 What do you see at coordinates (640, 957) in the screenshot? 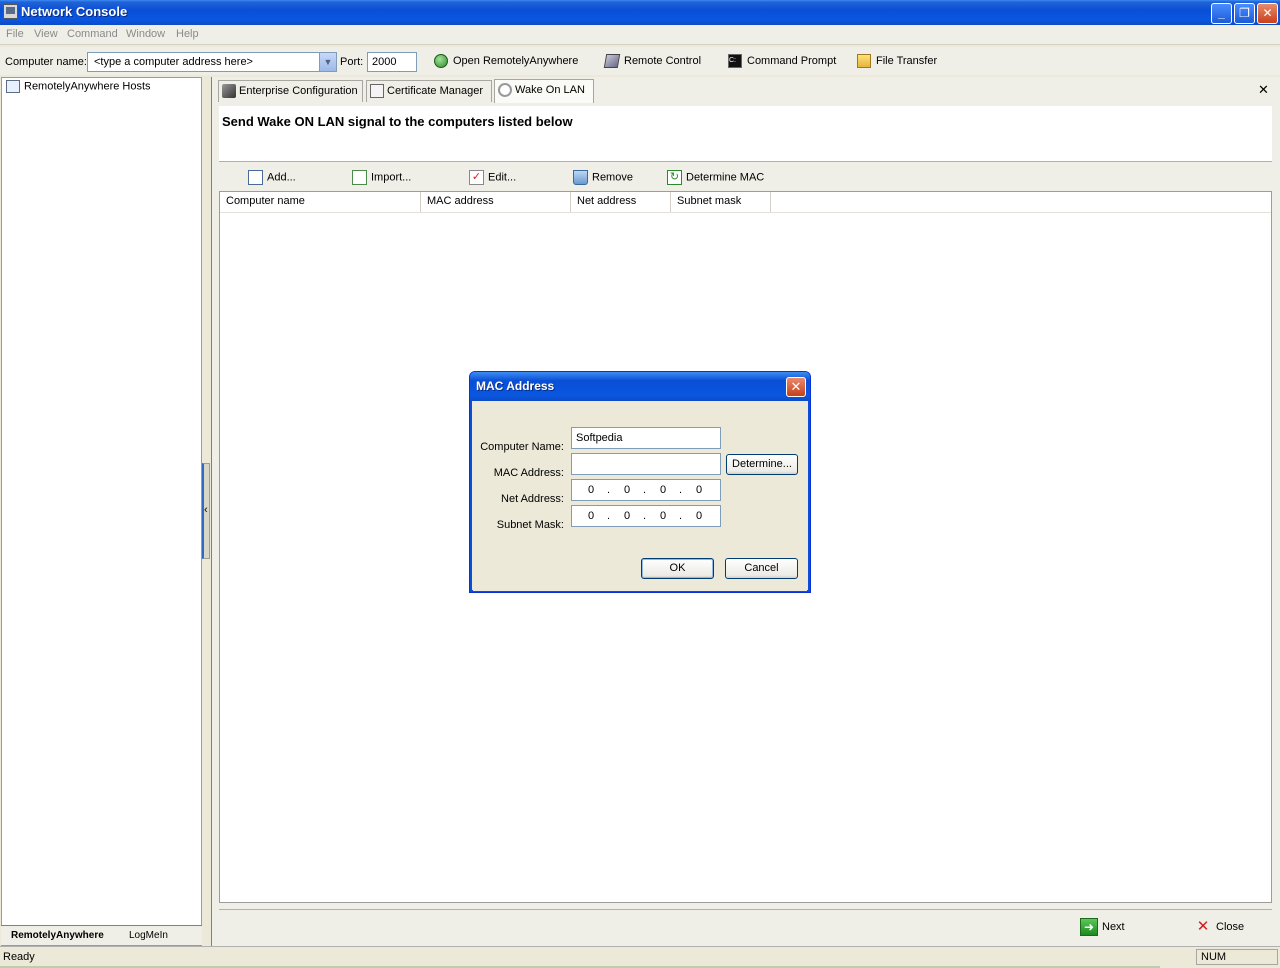
I see `status-bar: Ready NUM` at bounding box center [640, 957].